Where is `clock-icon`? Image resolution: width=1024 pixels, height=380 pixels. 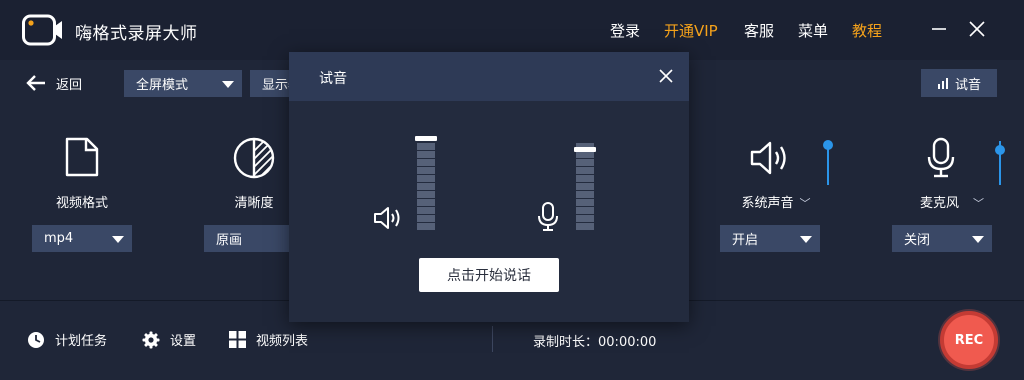
clock-icon is located at coordinates (36, 339).